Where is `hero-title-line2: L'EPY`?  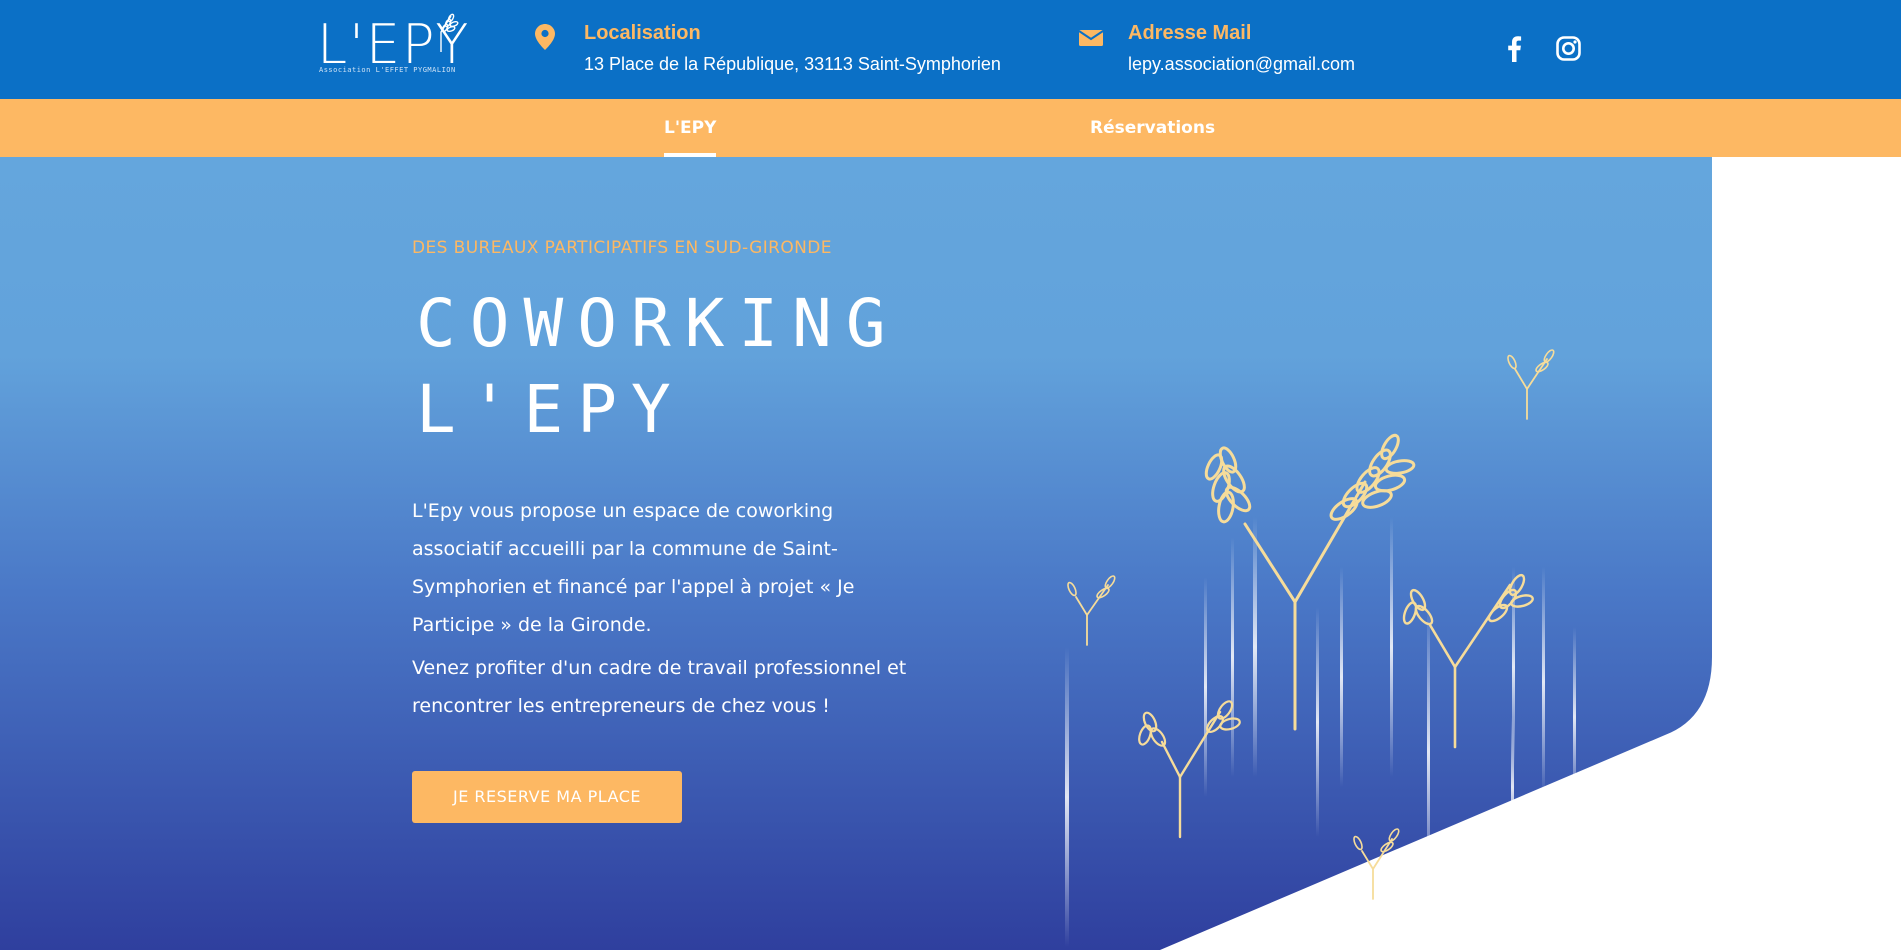
hero-title-line2: L'EPY is located at coordinates (550, 409).